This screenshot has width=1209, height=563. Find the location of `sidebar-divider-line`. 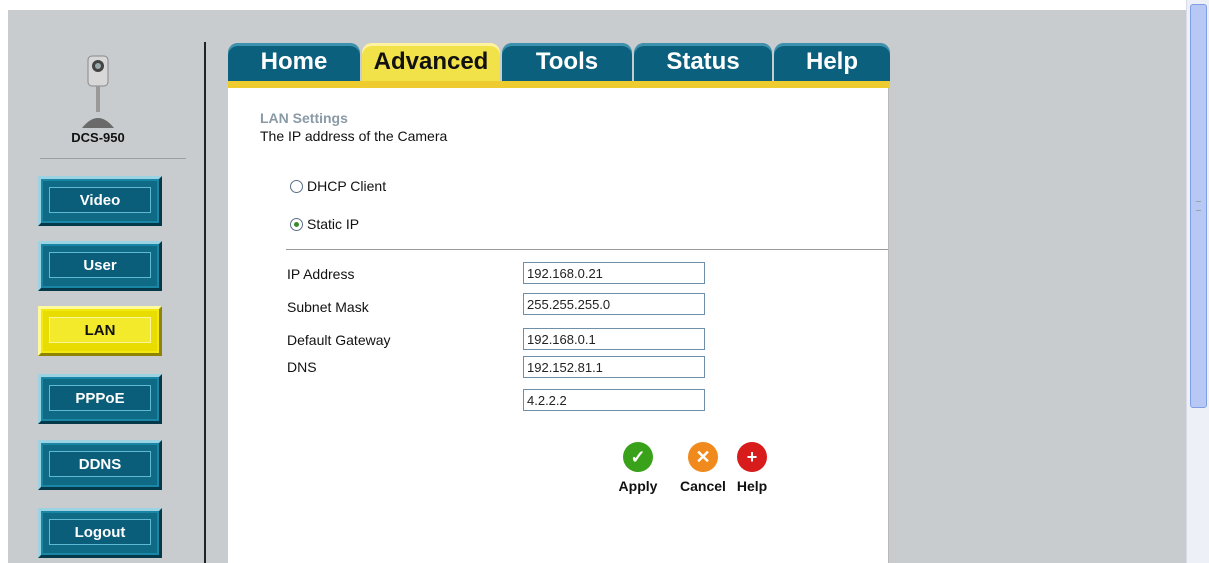

sidebar-divider-line is located at coordinates (113, 158).